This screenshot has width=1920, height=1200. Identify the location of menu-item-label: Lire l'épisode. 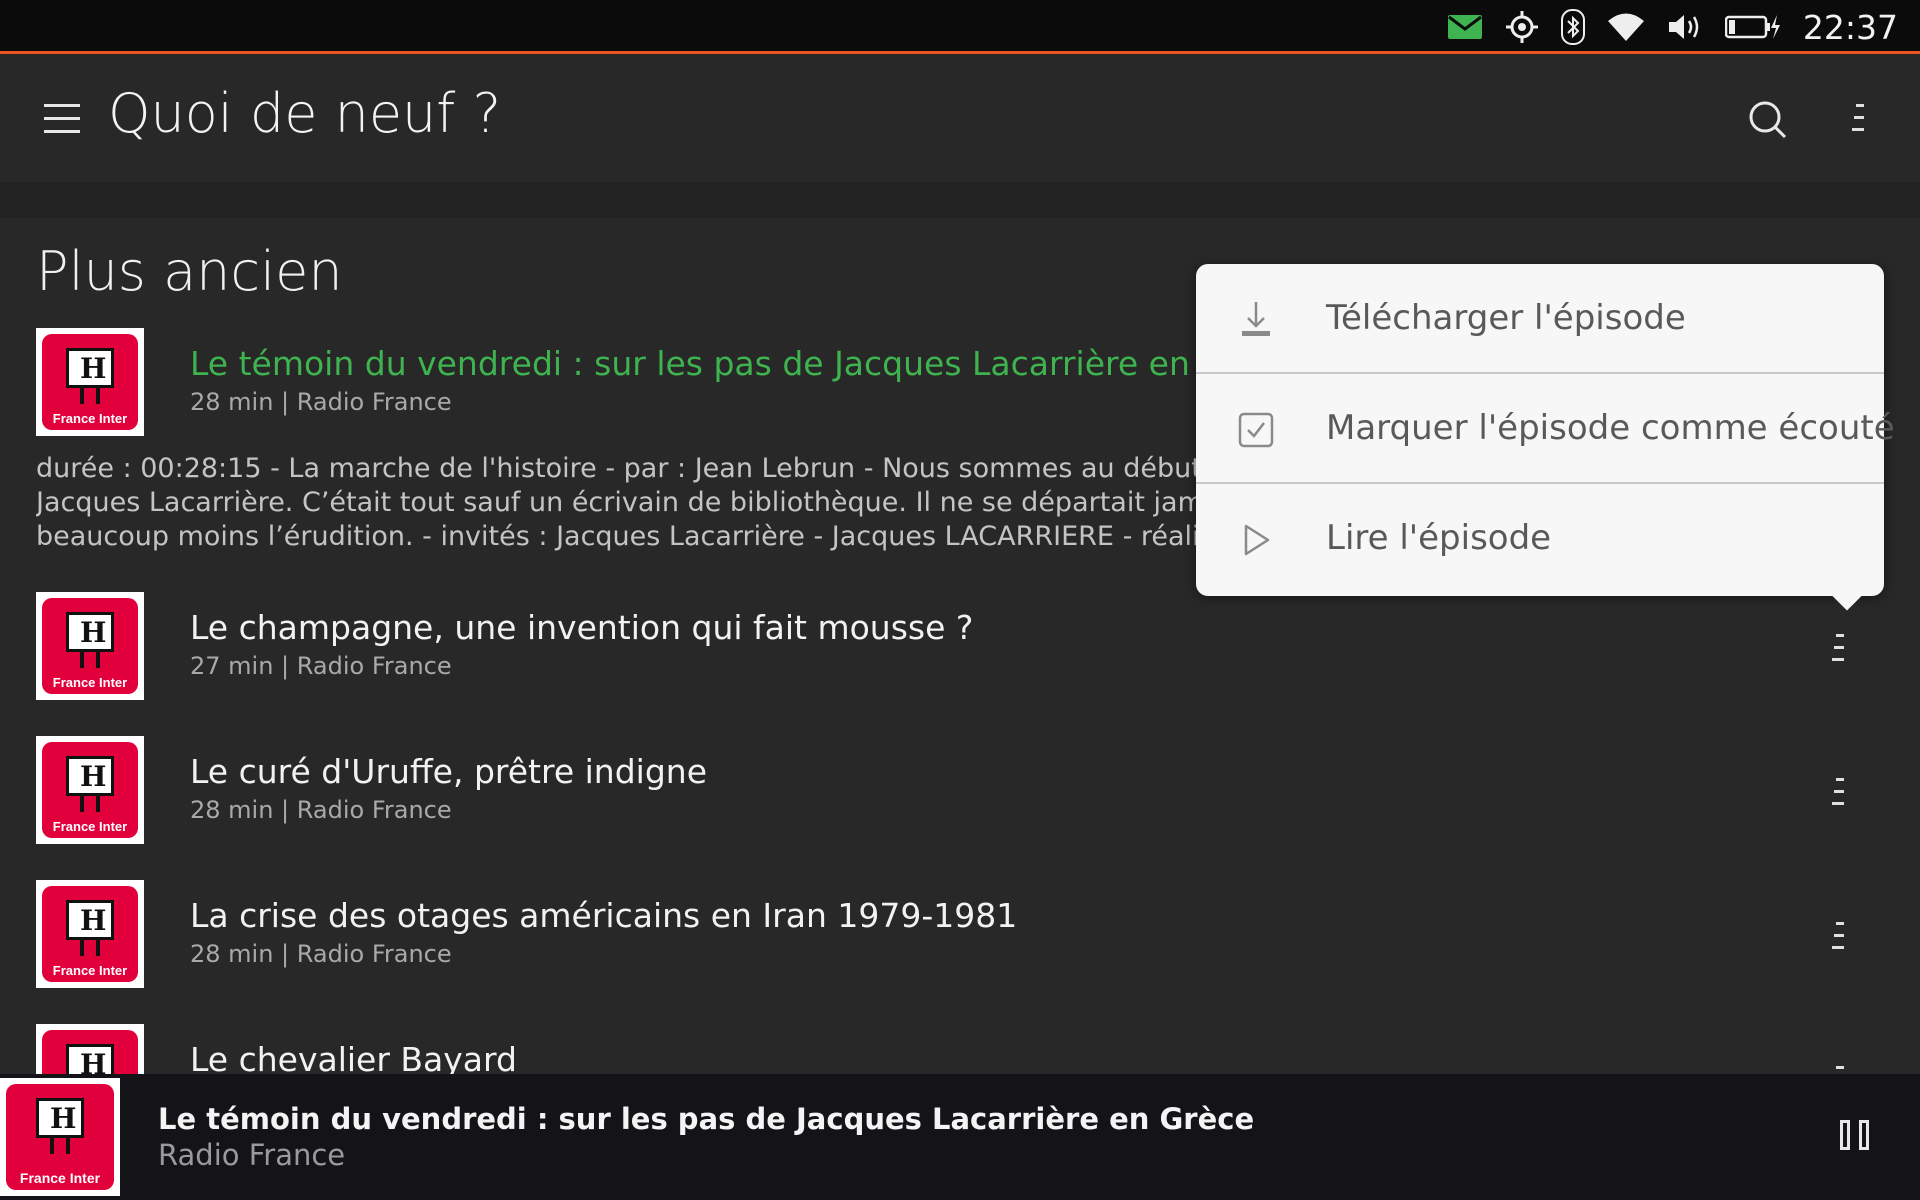
(1439, 538).